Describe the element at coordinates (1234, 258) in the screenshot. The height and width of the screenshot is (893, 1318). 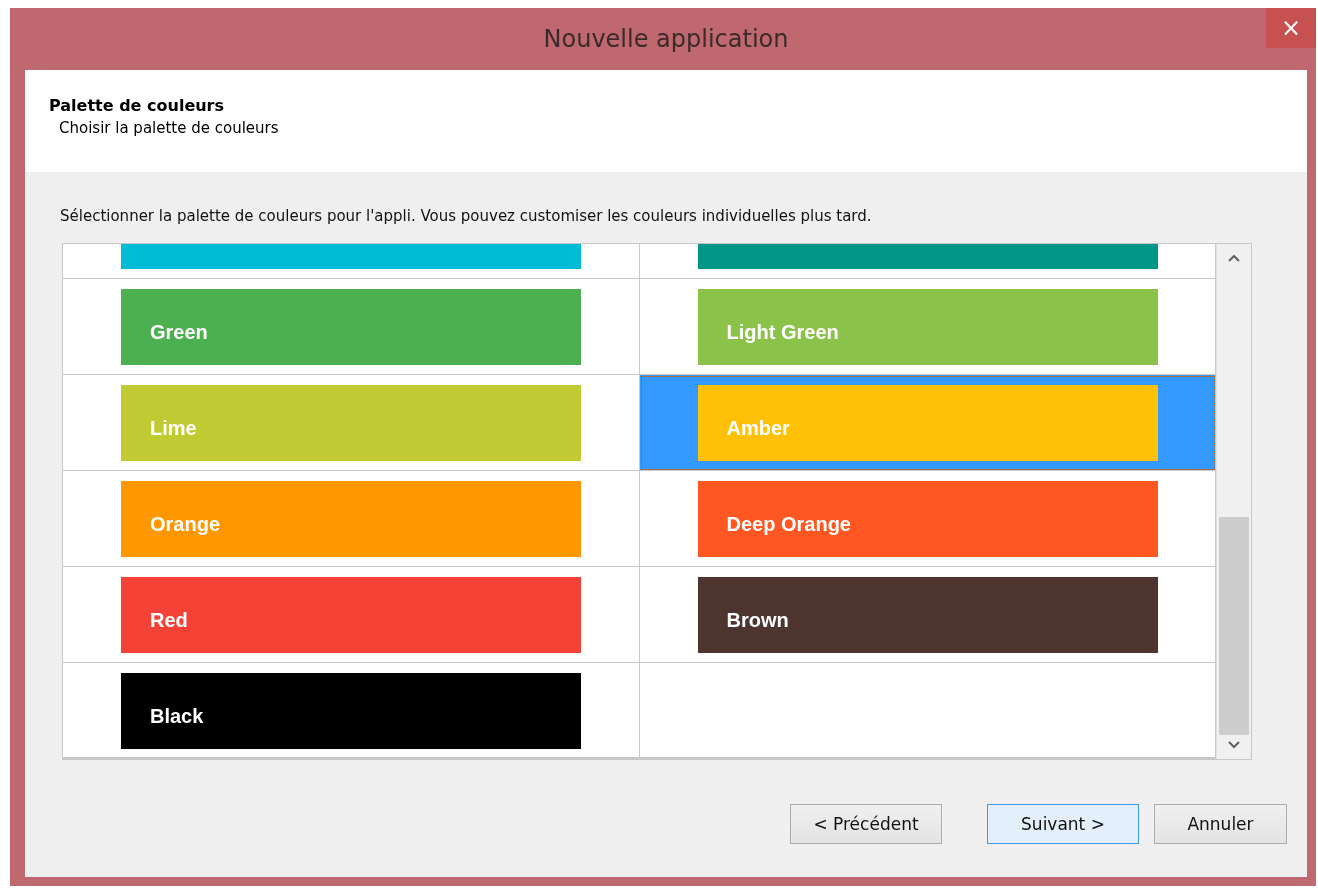
I see `scroll-up-icon` at that location.